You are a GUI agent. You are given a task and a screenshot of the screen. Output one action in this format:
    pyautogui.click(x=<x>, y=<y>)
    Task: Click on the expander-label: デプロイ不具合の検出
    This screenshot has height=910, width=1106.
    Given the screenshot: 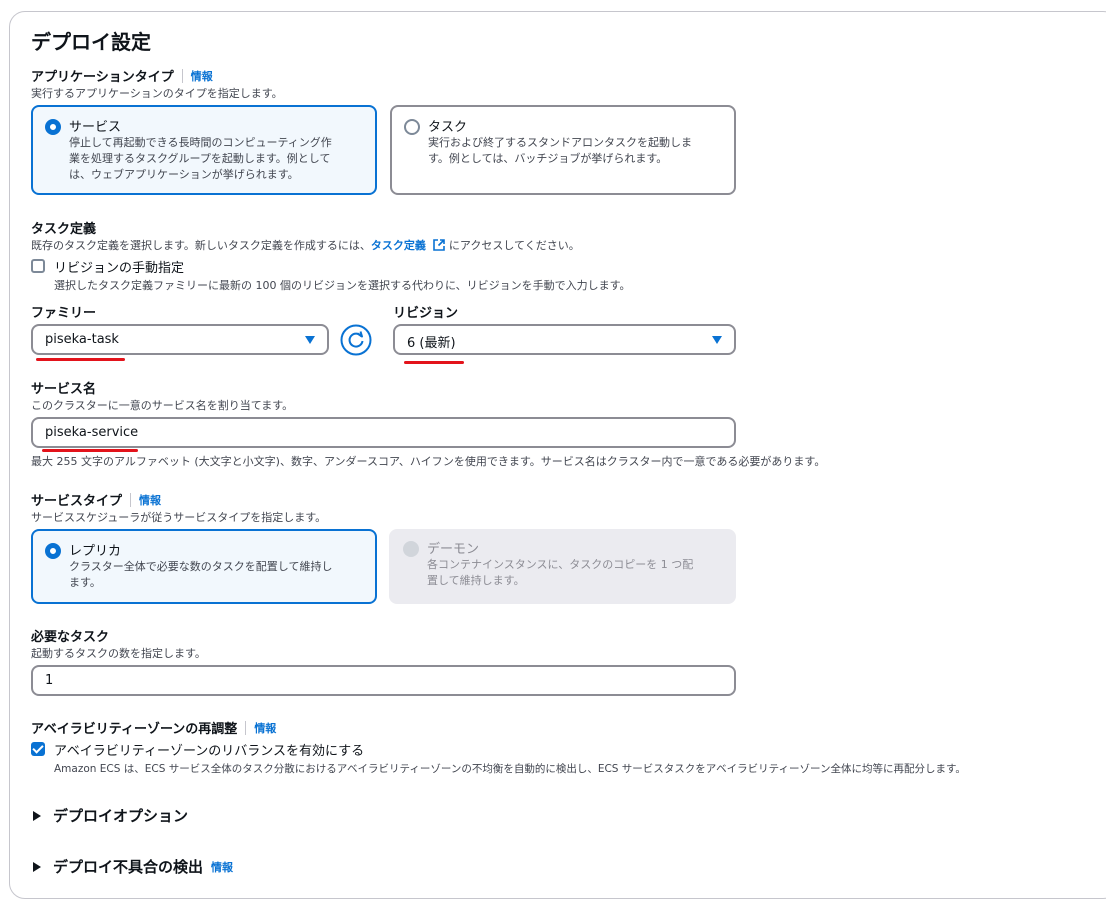 What is the action you would take?
    pyautogui.click(x=128, y=867)
    